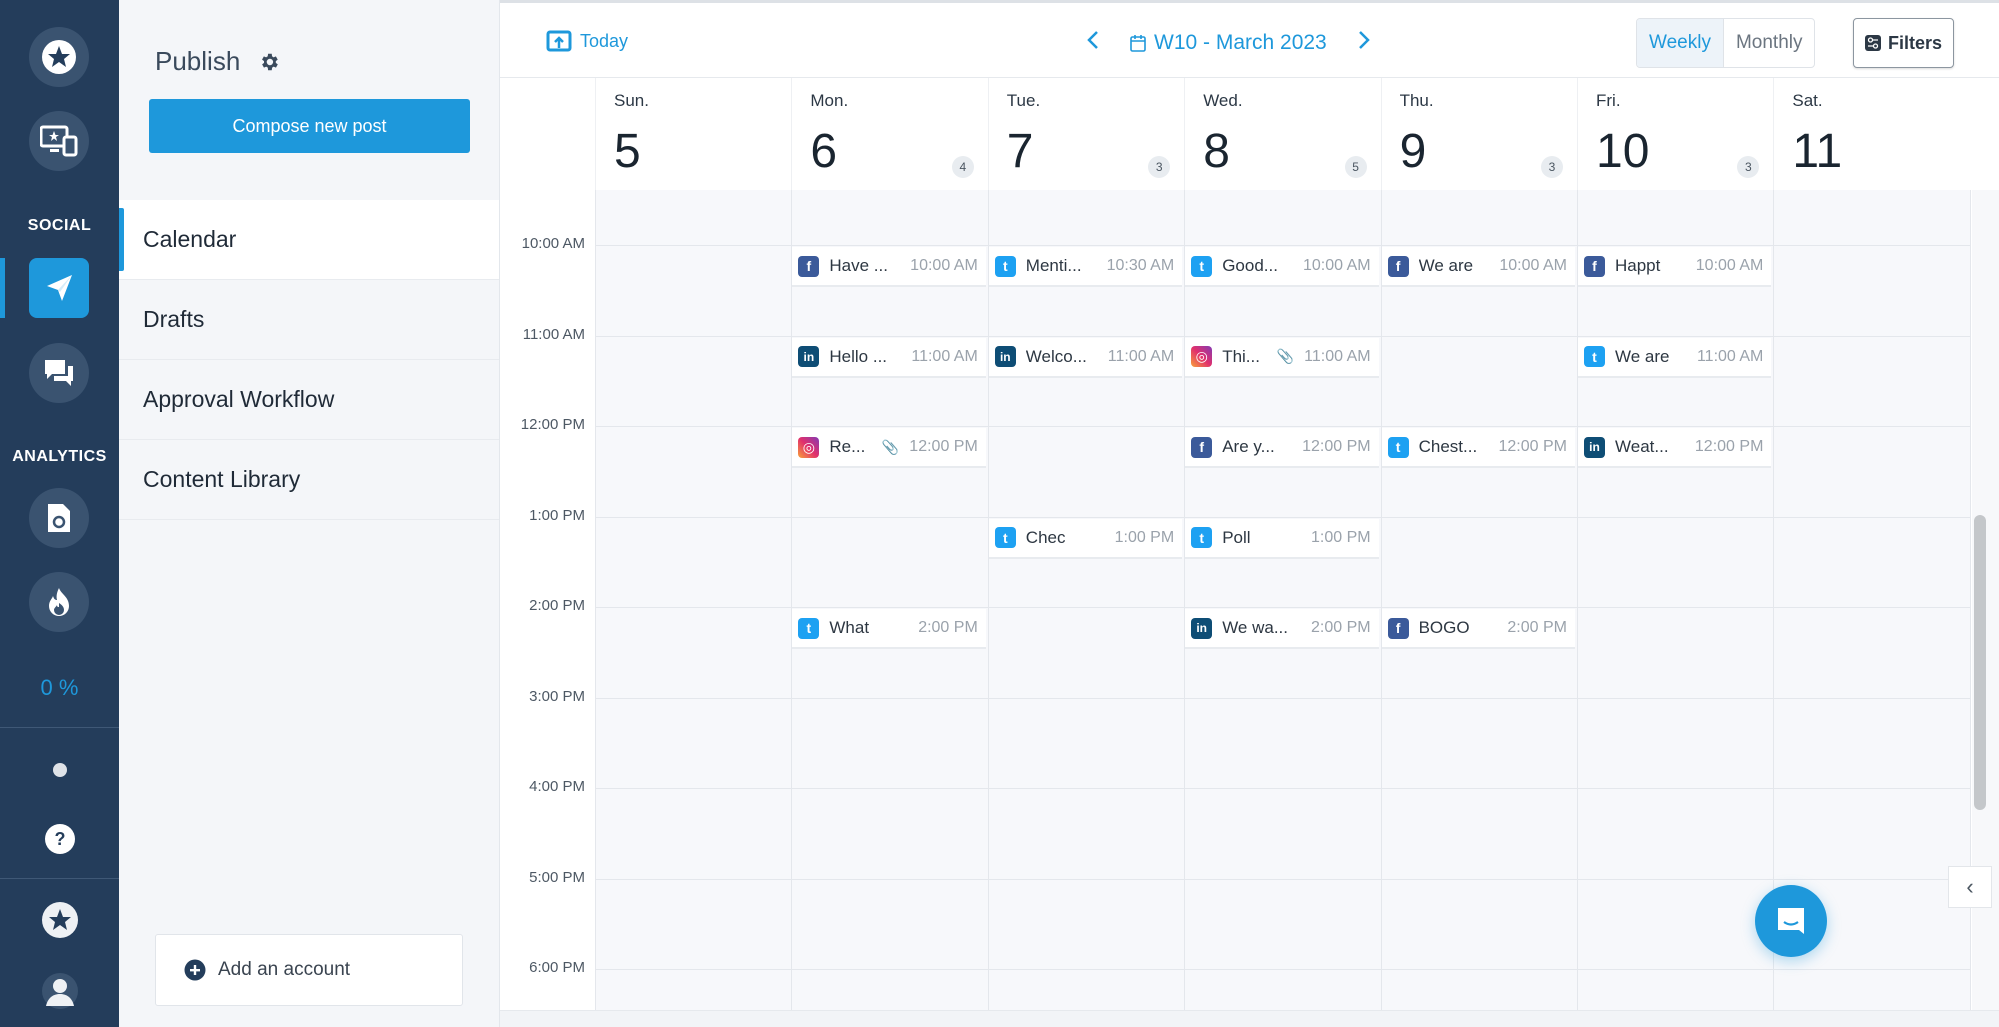 The width and height of the screenshot is (1999, 1027). I want to click on engagement-button, so click(59, 373).